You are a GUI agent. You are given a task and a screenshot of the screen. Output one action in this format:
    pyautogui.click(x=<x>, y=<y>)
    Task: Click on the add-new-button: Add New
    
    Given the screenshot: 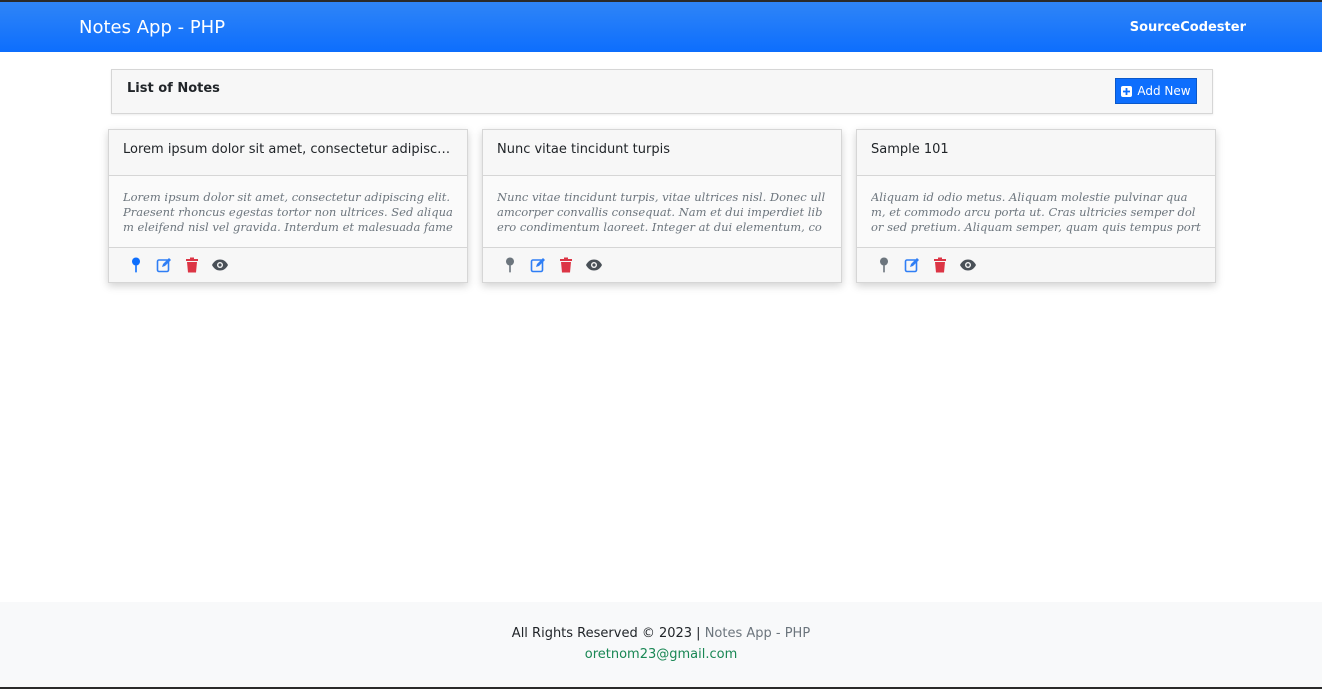 What is the action you would take?
    pyautogui.click(x=1156, y=91)
    